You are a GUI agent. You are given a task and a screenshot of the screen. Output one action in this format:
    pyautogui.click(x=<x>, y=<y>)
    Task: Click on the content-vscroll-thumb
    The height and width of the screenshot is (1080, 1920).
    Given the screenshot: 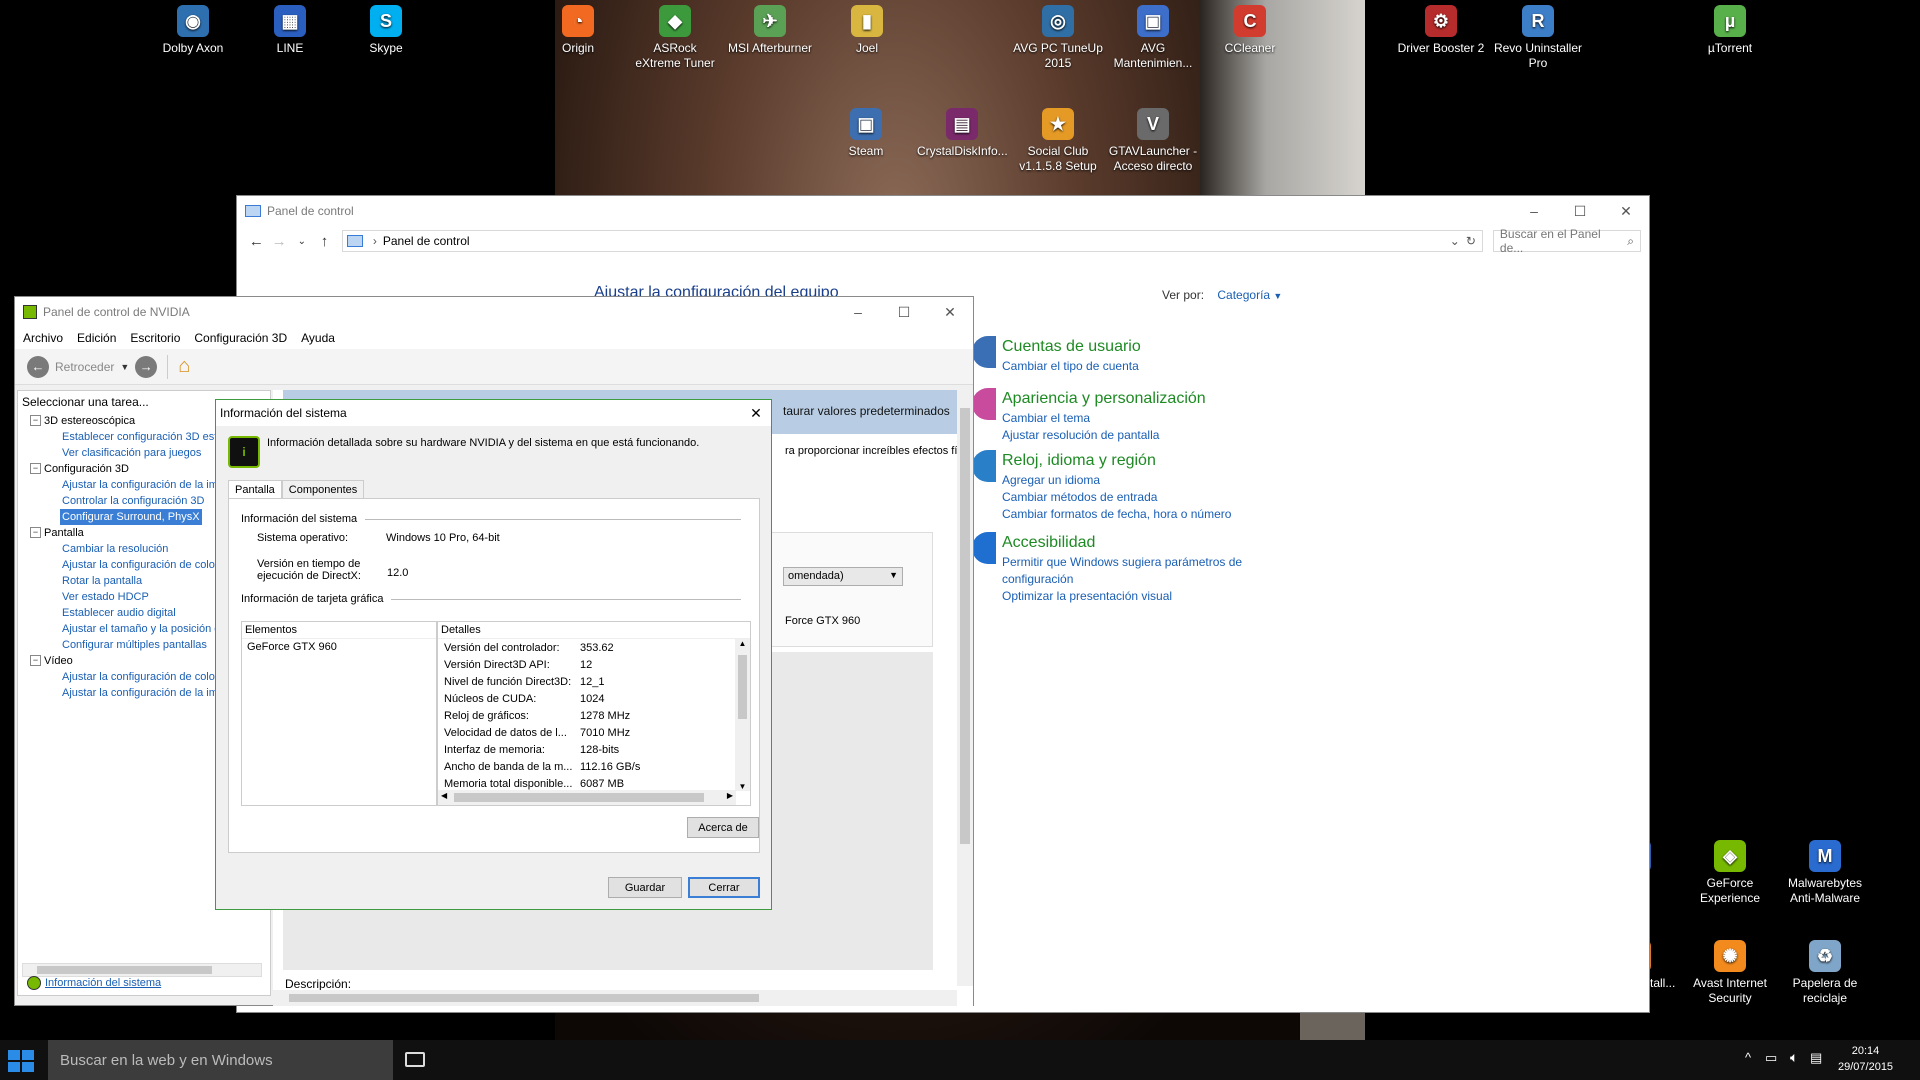 What is the action you would take?
    pyautogui.click(x=965, y=626)
    